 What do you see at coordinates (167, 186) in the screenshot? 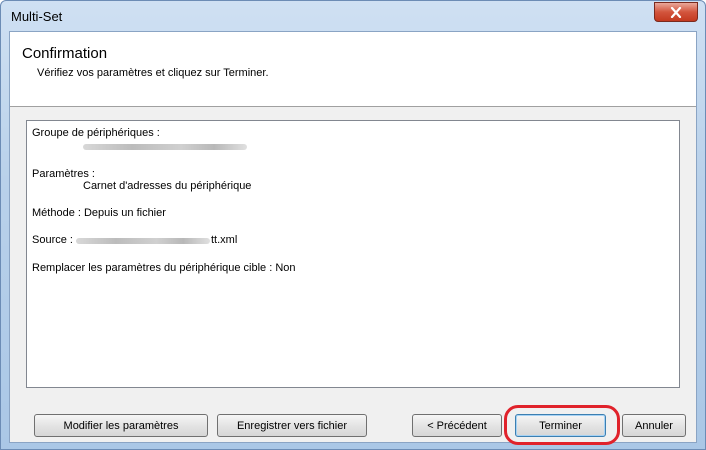
I see `params-value: Carnet d'adresses du périphérique` at bounding box center [167, 186].